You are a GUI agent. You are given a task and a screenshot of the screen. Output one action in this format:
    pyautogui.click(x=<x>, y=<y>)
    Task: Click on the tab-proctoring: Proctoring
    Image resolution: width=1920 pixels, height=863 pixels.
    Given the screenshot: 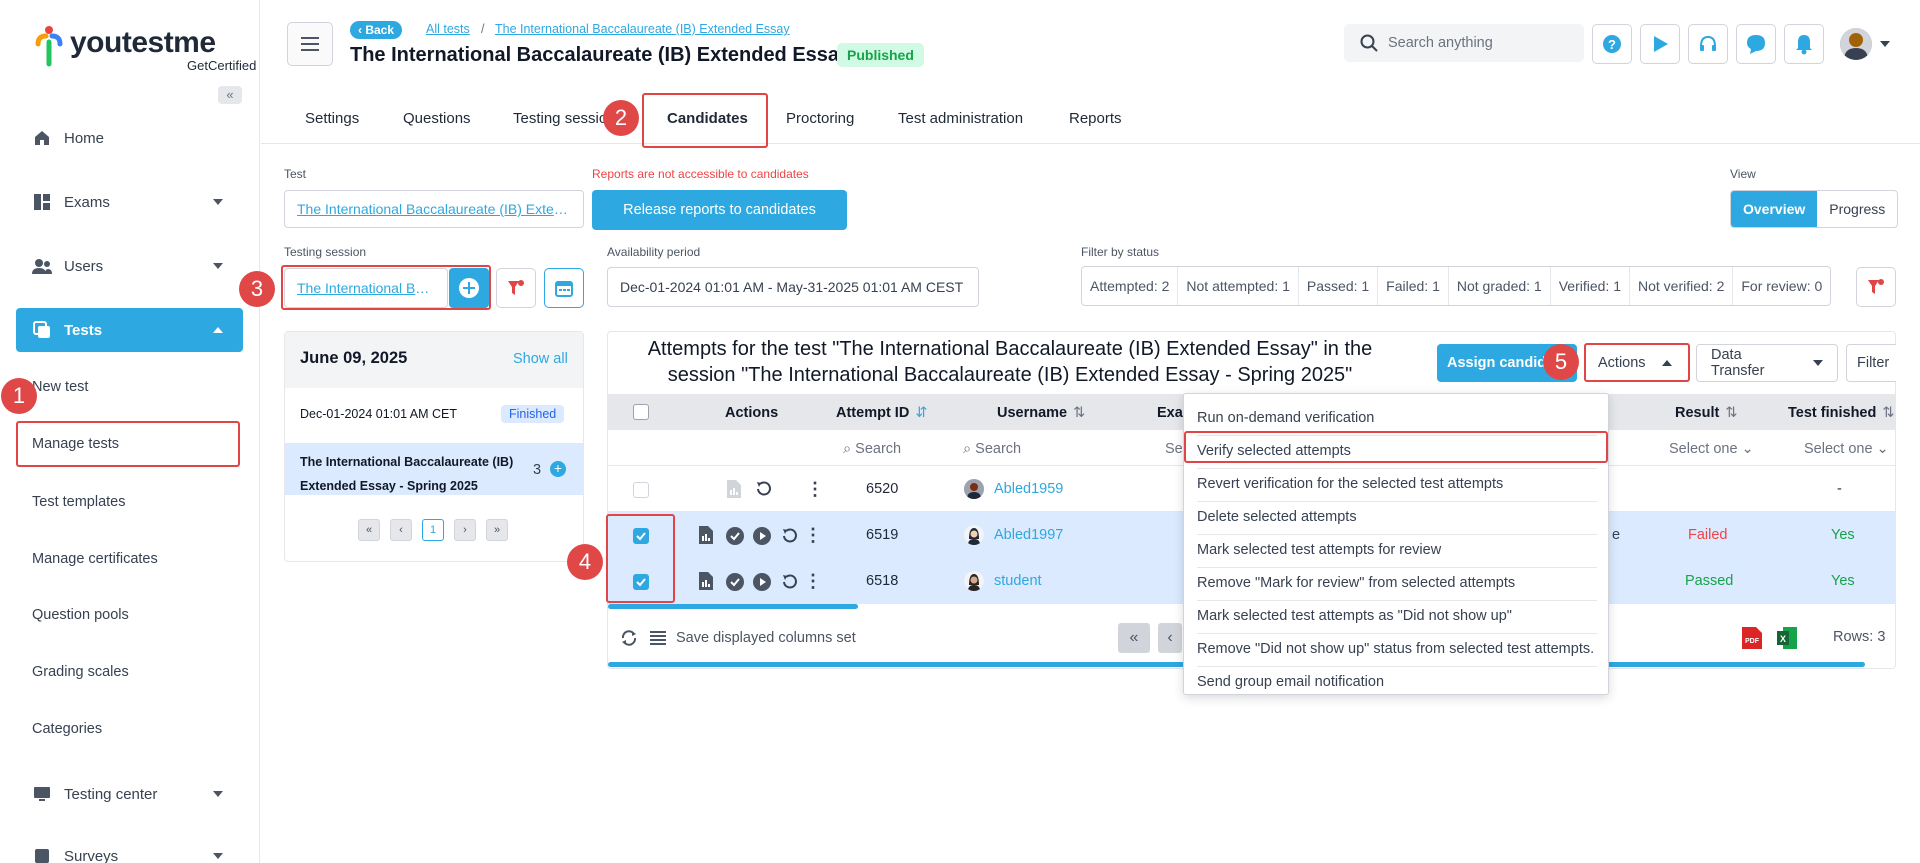 What is the action you would take?
    pyautogui.click(x=820, y=118)
    